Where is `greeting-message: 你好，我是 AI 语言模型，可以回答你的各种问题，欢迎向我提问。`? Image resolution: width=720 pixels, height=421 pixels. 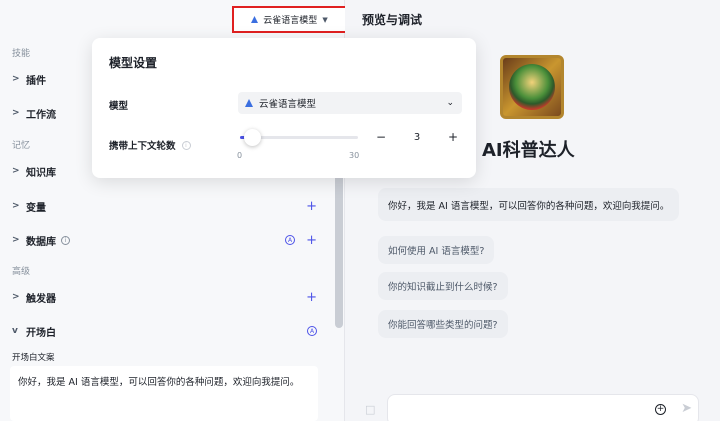 greeting-message: 你好，我是 AI 语言模型，可以回答你的各种问题，欢迎向我提问。 is located at coordinates (529, 204).